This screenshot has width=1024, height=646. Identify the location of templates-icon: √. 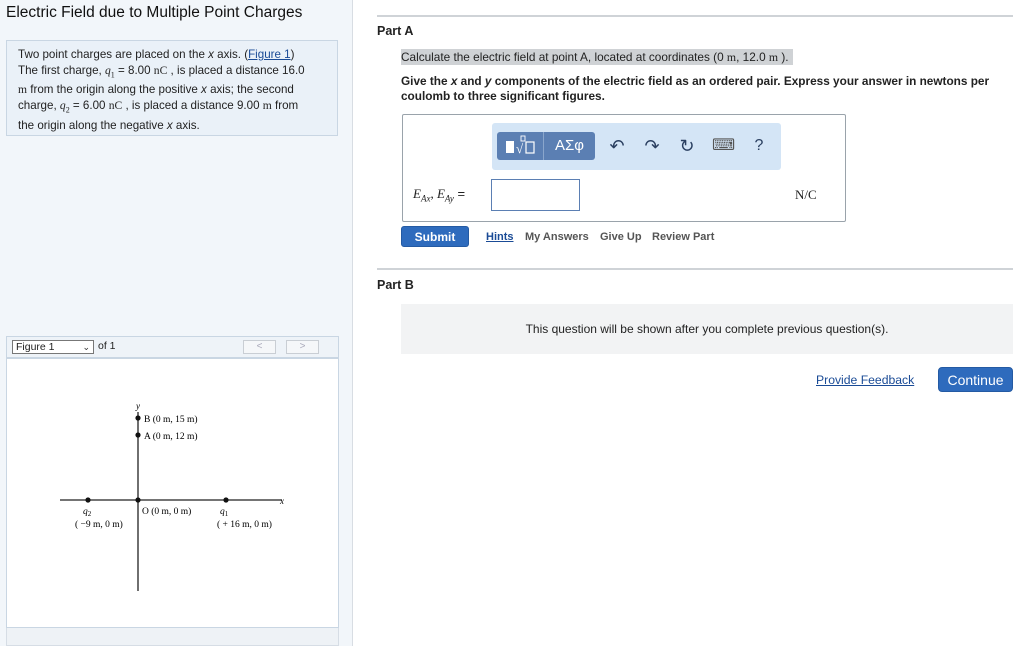
(520, 145).